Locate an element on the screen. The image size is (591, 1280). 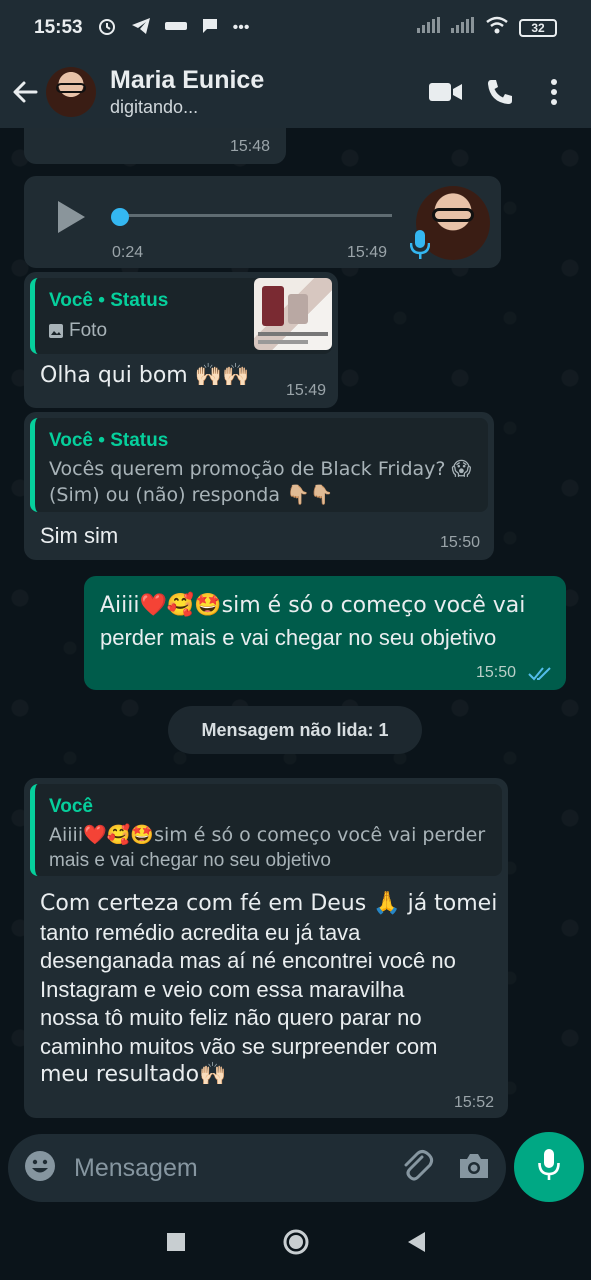
camera-icon is located at coordinates (474, 1168).